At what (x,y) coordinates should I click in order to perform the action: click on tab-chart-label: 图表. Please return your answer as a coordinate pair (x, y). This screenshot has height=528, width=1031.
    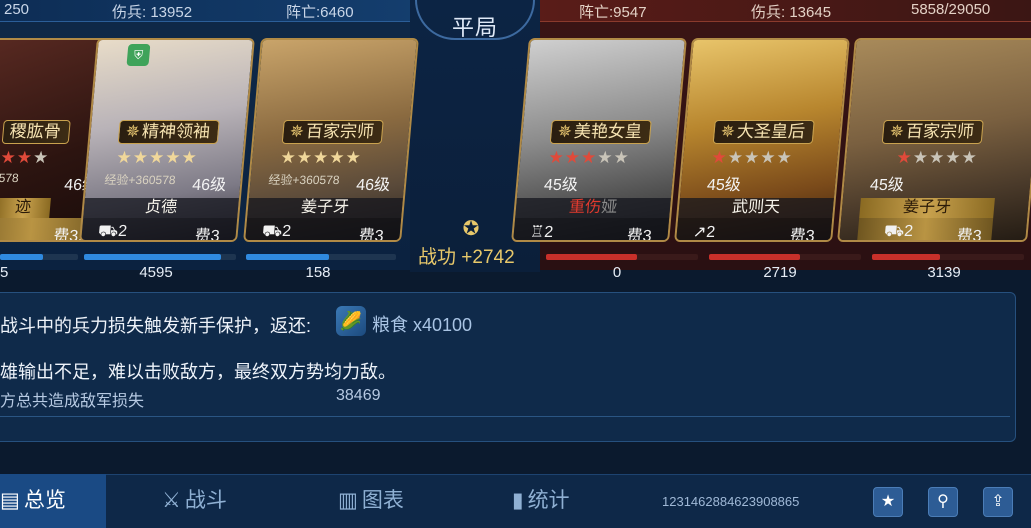
    Looking at the image, I should click on (382, 500).